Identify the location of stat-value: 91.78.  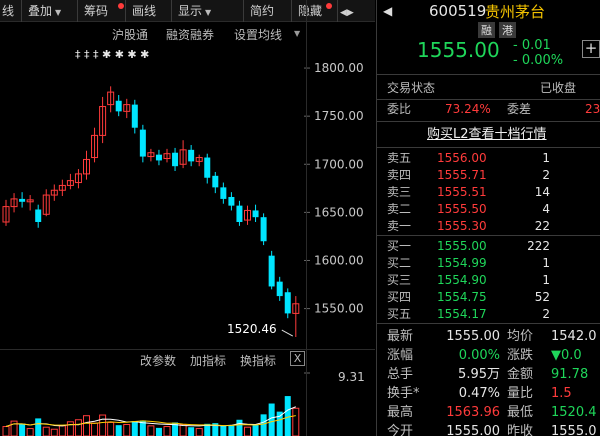
(570, 374).